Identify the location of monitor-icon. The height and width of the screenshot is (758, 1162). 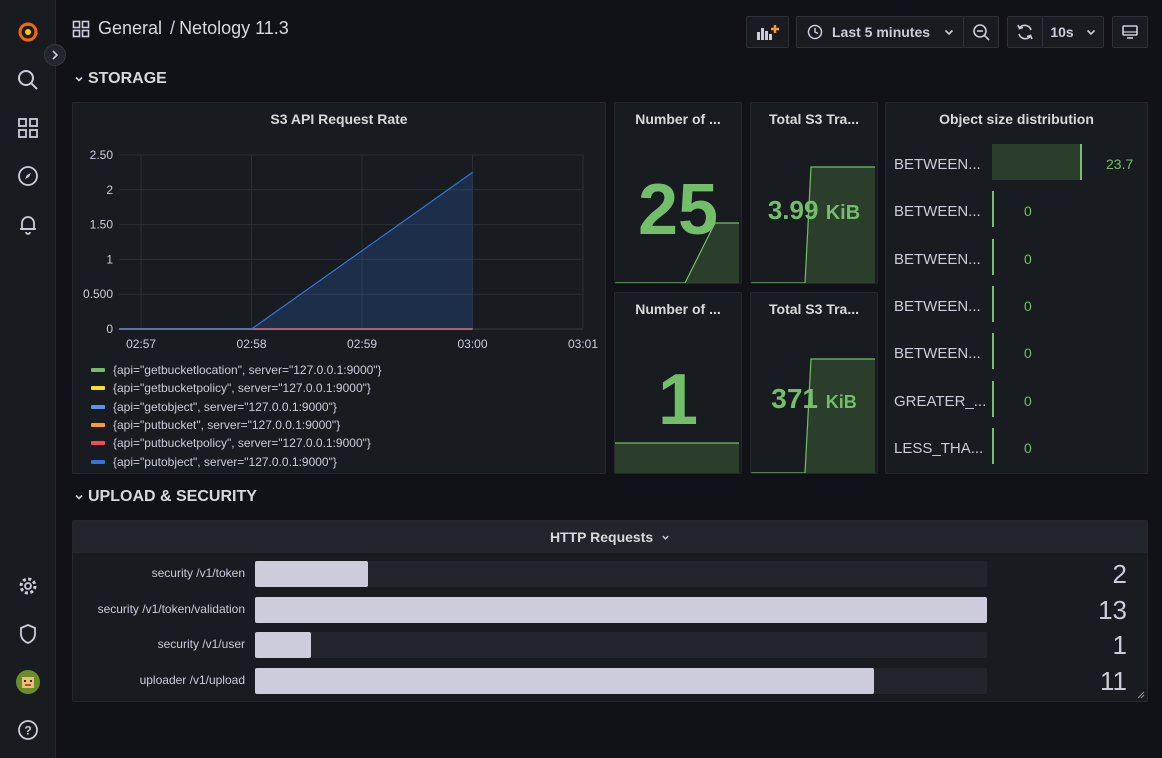
(1130, 32).